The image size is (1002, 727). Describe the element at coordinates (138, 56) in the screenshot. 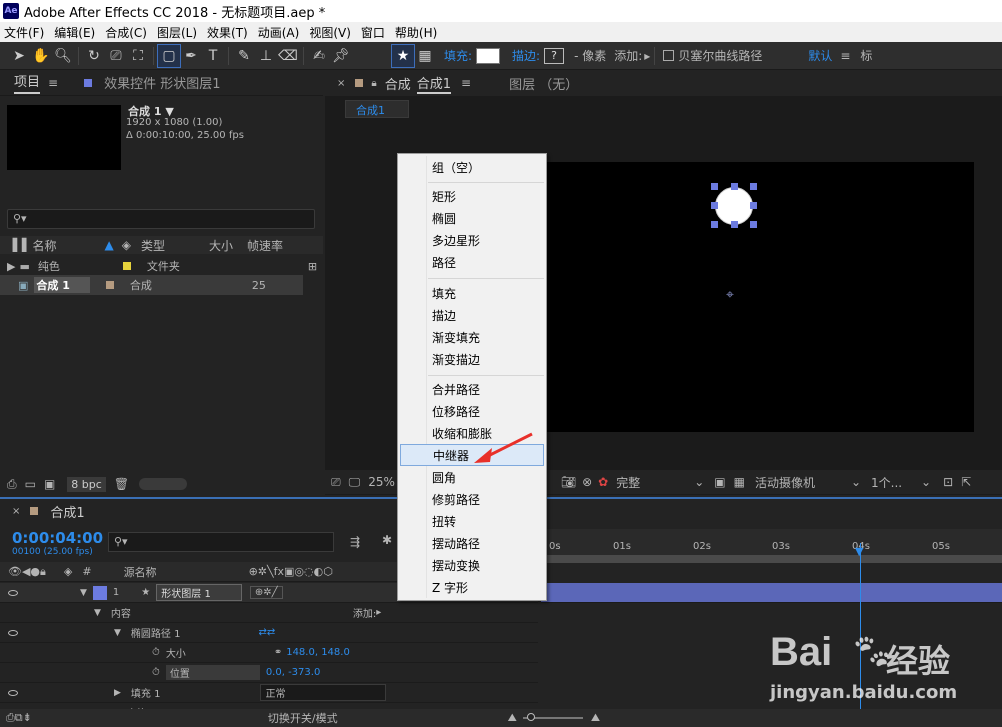

I see `pan-behind-tool-icon: ⛶` at that location.